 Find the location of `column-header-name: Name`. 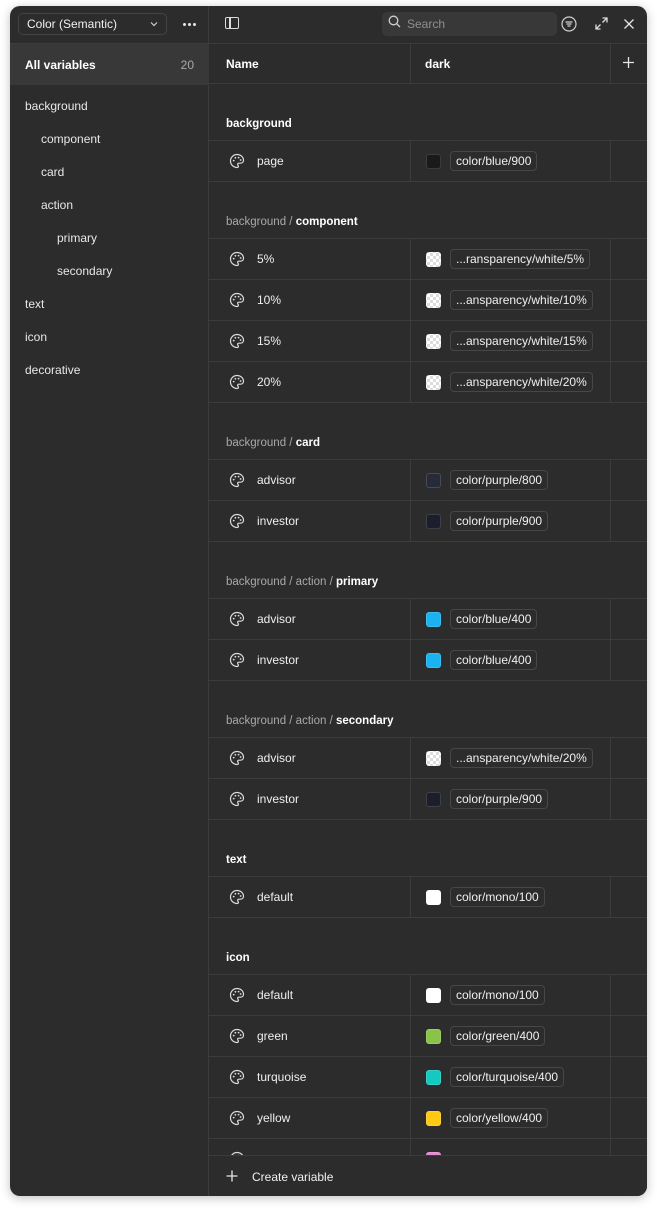

column-header-name: Name is located at coordinates (242, 64).